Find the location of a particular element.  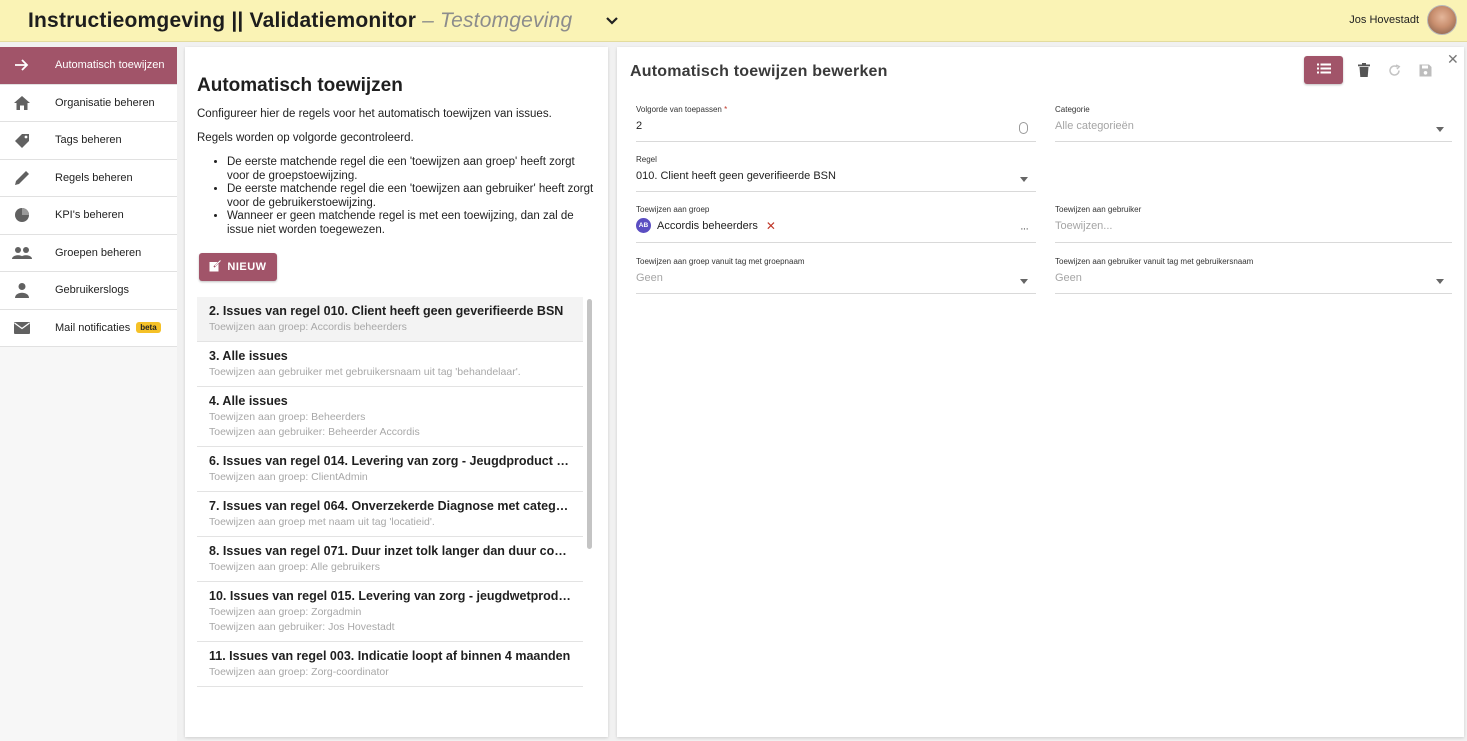

home-icon is located at coordinates (22, 103).